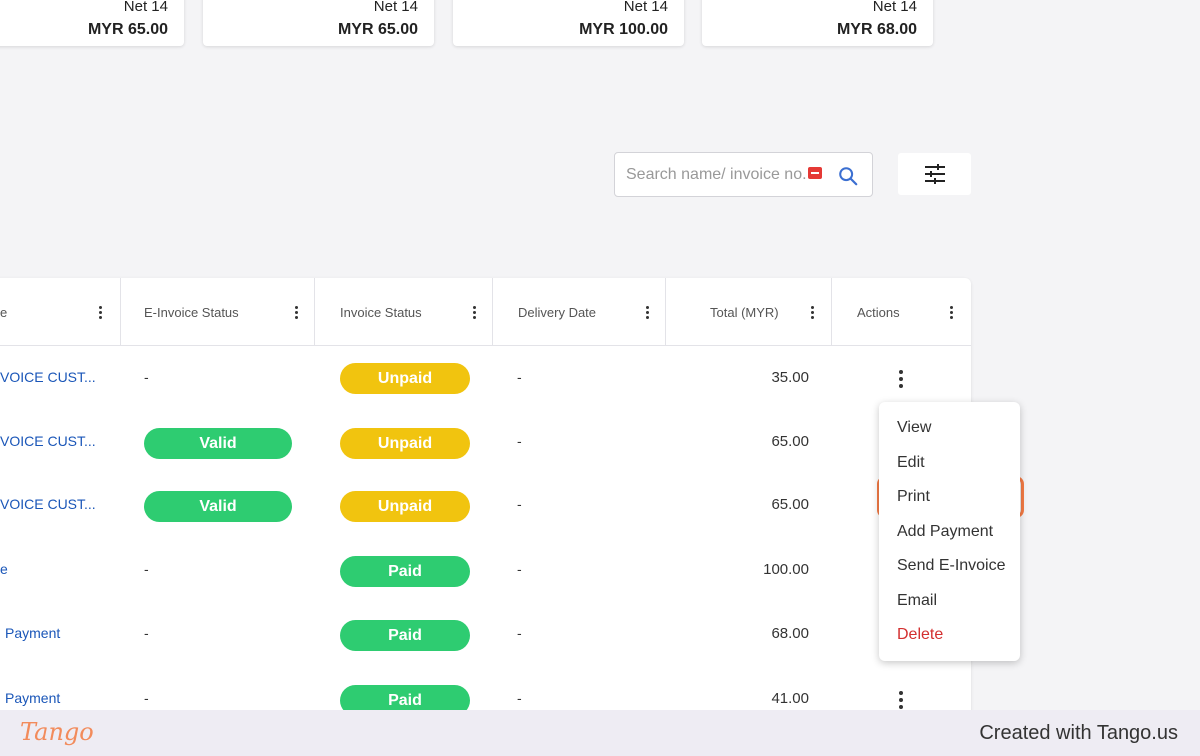  I want to click on total-amount: 100.00, so click(786, 569).